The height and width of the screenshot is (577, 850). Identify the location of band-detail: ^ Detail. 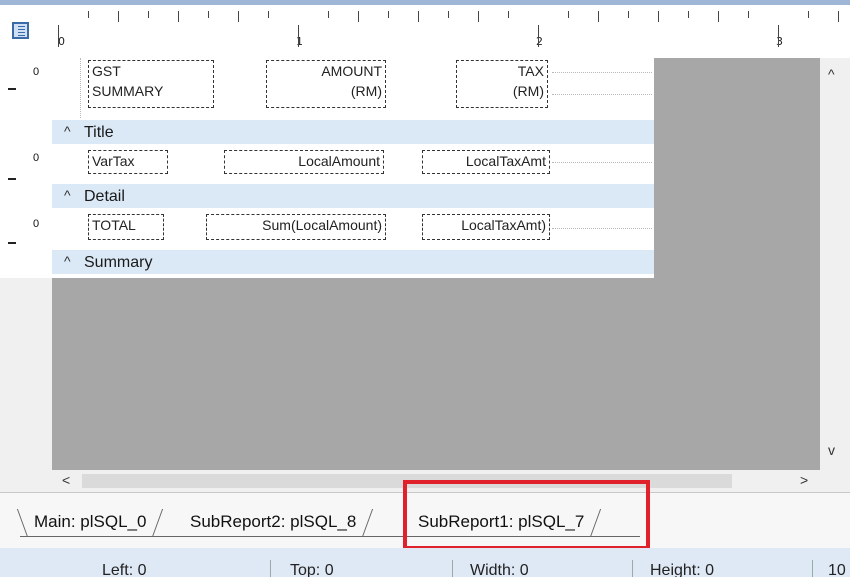
(353, 196).